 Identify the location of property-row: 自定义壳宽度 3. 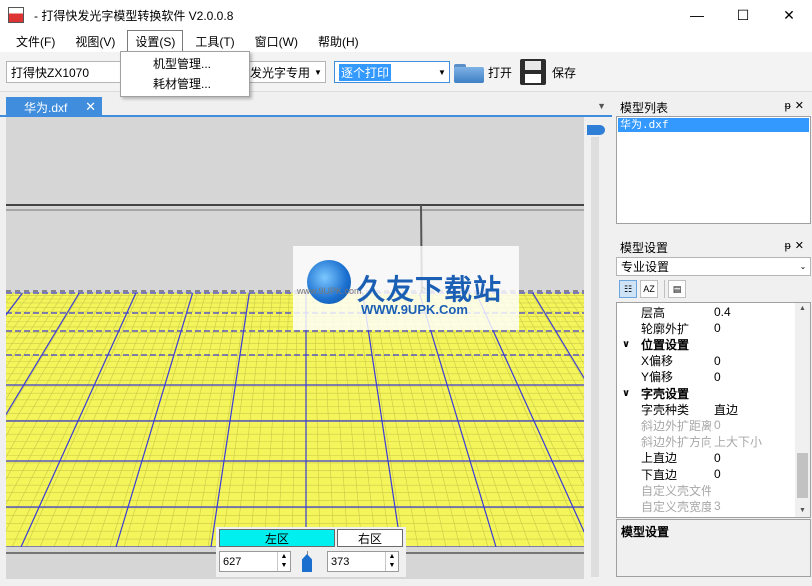
(707, 506).